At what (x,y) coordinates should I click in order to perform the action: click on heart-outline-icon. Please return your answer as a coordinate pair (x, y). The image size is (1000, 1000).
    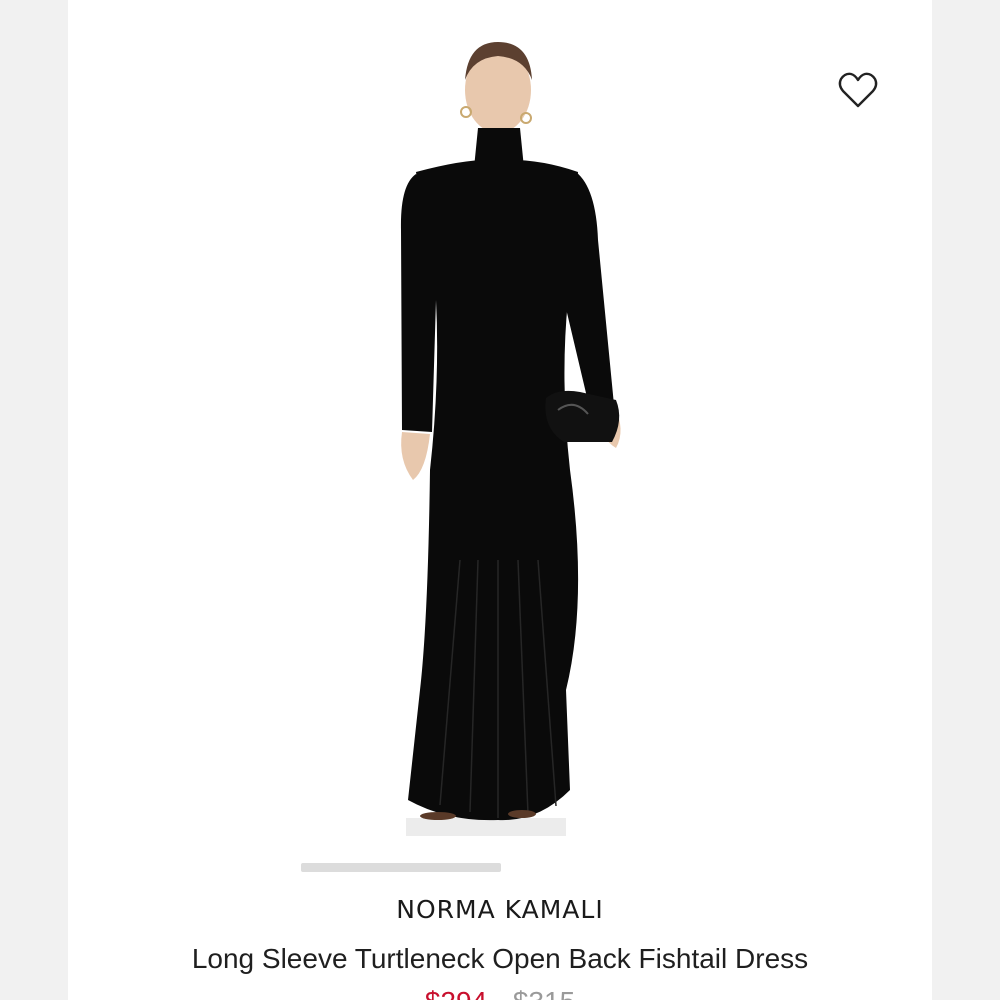
    Looking at the image, I should click on (858, 90).